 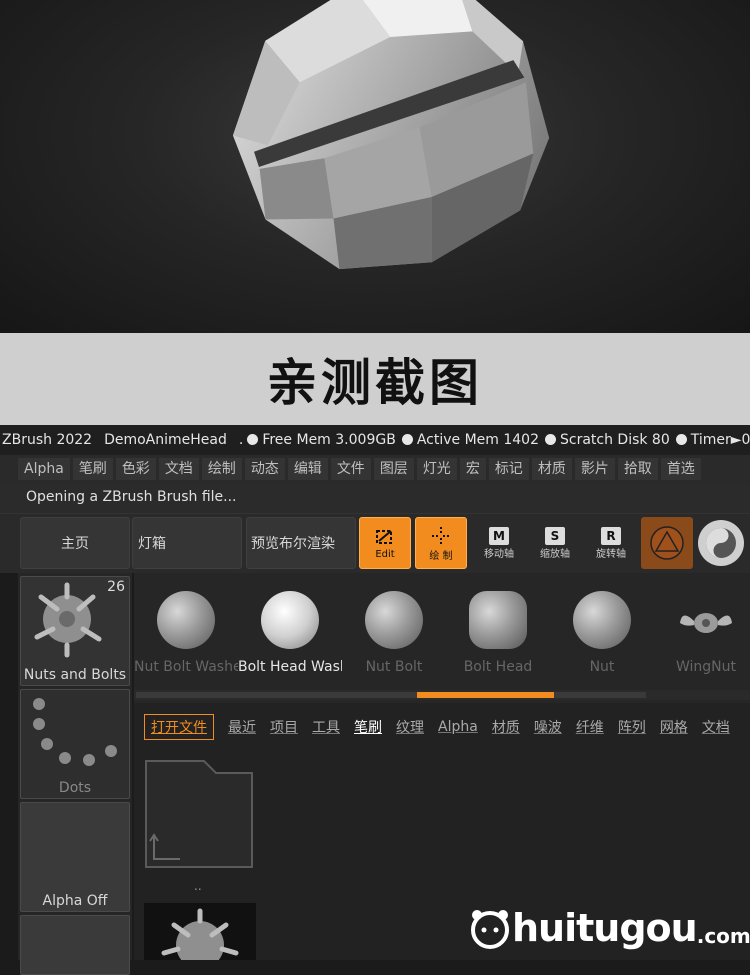 I want to click on menu-file: 文件, so click(x=350, y=469).